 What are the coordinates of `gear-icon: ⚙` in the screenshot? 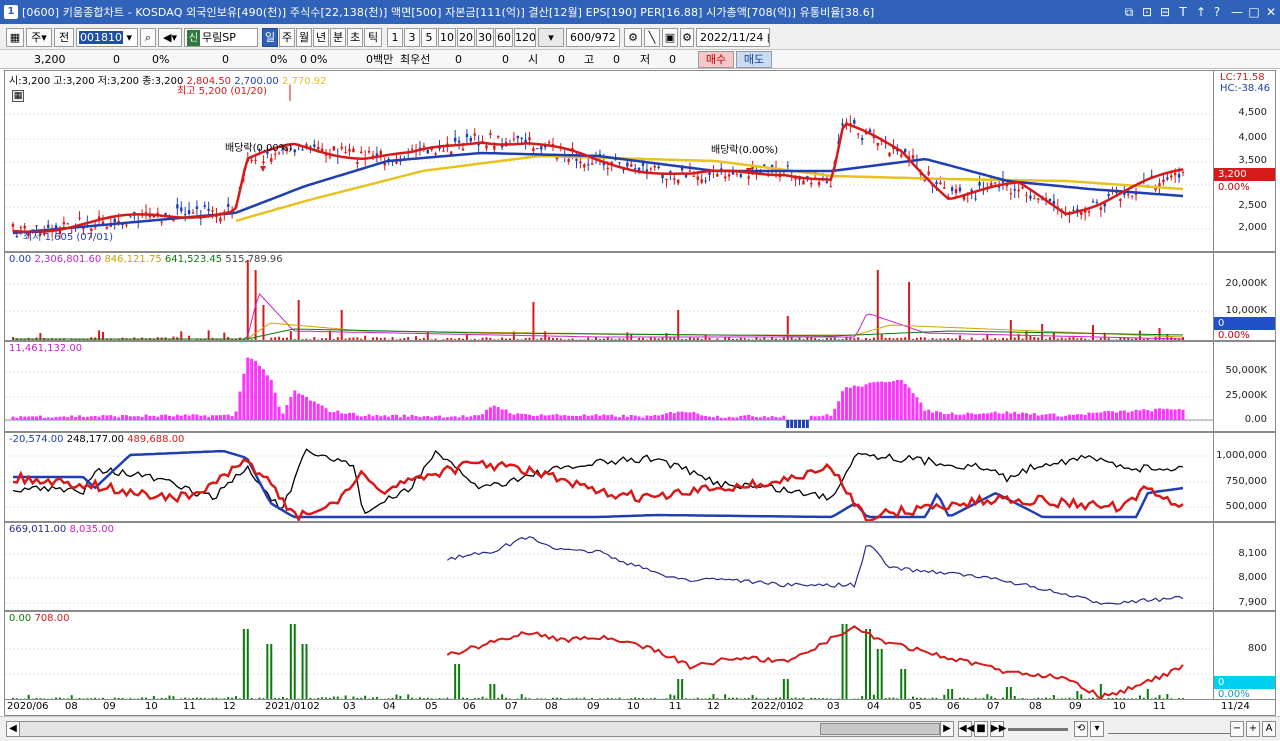 It's located at (687, 37).